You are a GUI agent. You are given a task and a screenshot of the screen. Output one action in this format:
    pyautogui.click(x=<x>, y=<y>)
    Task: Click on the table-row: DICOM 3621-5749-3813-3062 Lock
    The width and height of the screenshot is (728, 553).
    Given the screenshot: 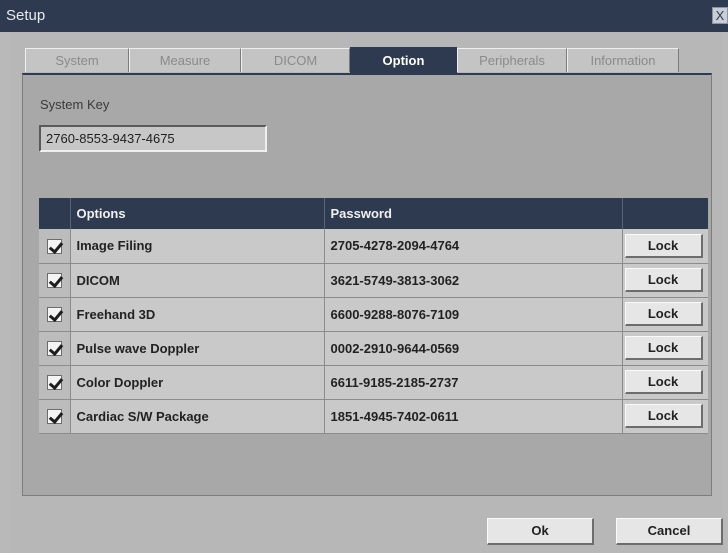 What is the action you would take?
    pyautogui.click(x=373, y=280)
    